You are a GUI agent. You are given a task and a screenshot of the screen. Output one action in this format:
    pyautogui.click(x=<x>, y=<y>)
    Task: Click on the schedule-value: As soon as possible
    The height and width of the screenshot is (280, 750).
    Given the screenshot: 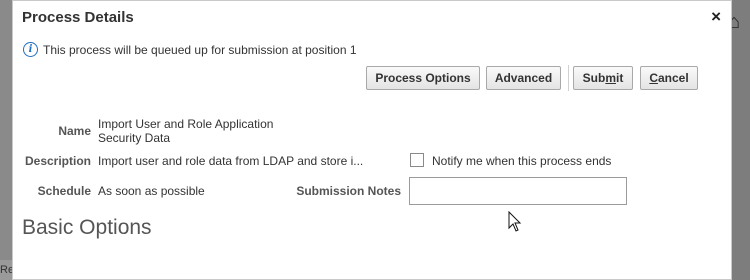 What is the action you would take?
    pyautogui.click(x=151, y=191)
    